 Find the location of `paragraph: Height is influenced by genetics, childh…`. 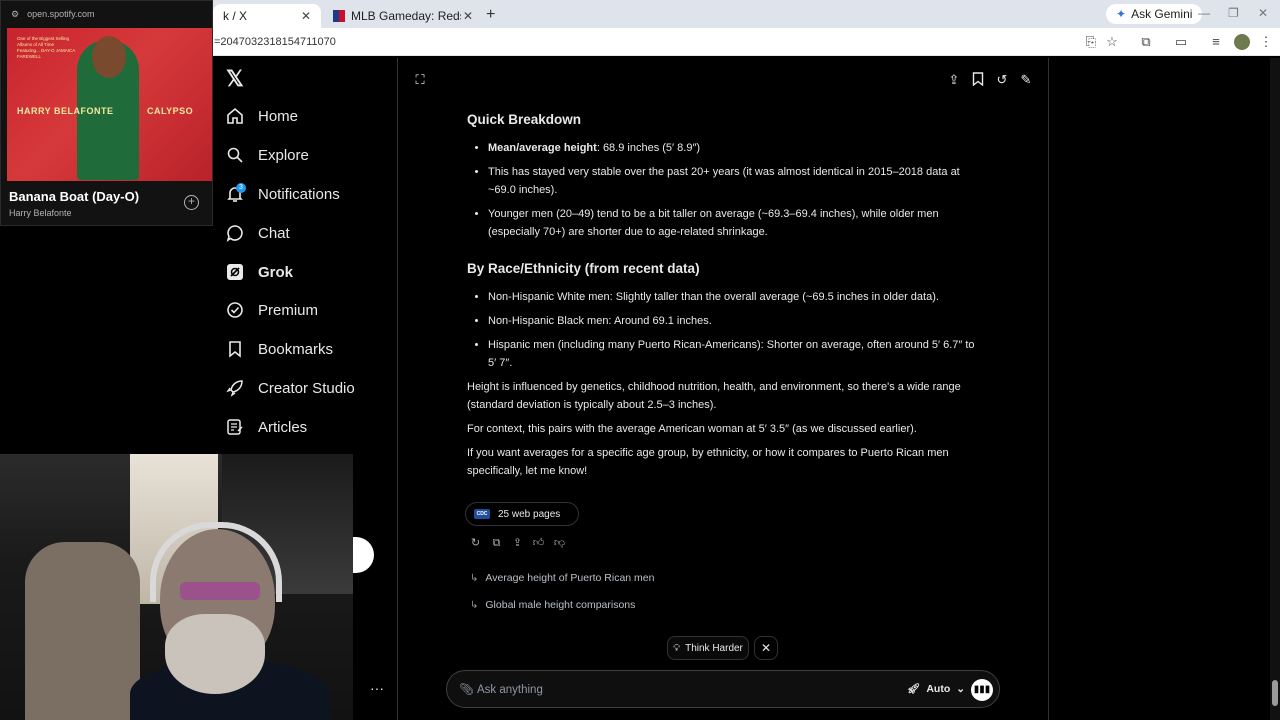

paragraph: Height is influenced by genetics, childh… is located at coordinates (714, 396).